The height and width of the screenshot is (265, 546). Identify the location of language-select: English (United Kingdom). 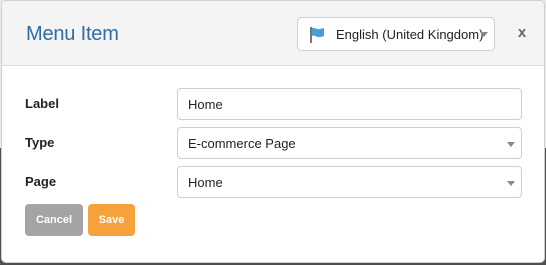
(396, 34).